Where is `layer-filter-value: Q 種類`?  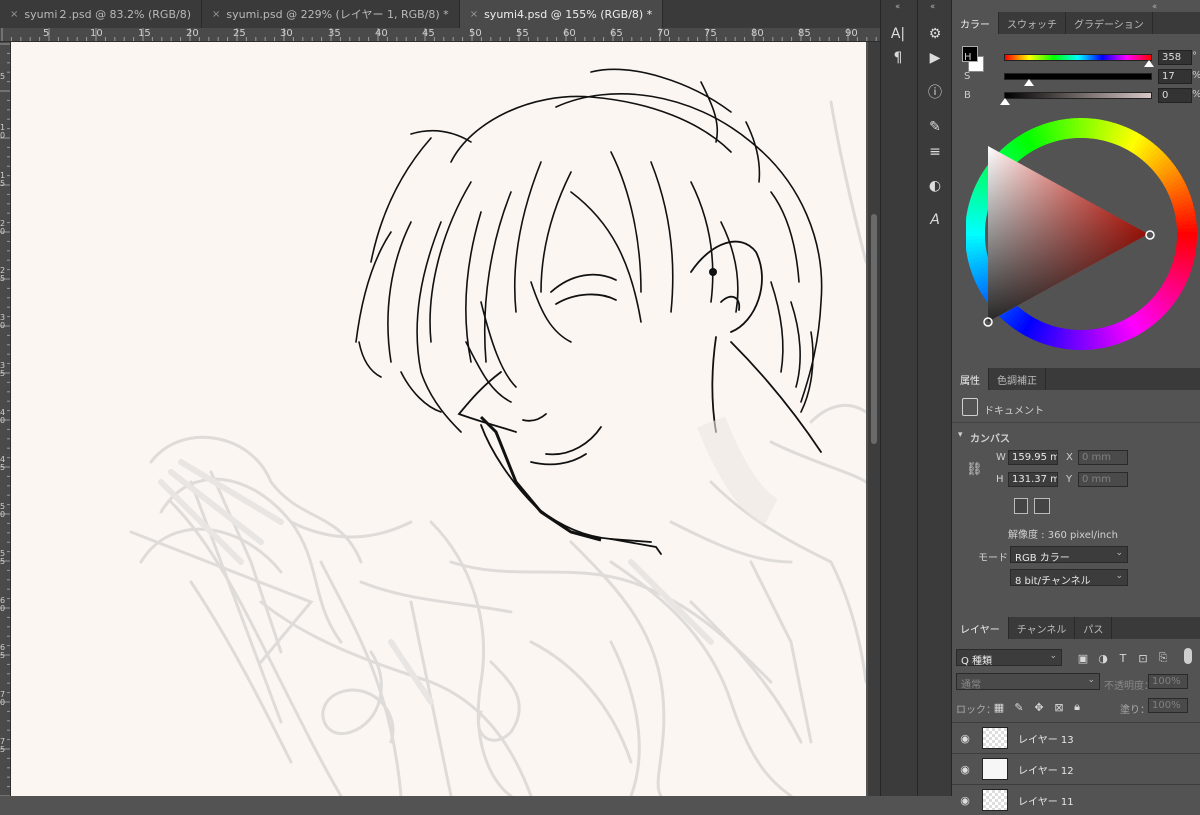 layer-filter-value: Q 種類 is located at coordinates (977, 661).